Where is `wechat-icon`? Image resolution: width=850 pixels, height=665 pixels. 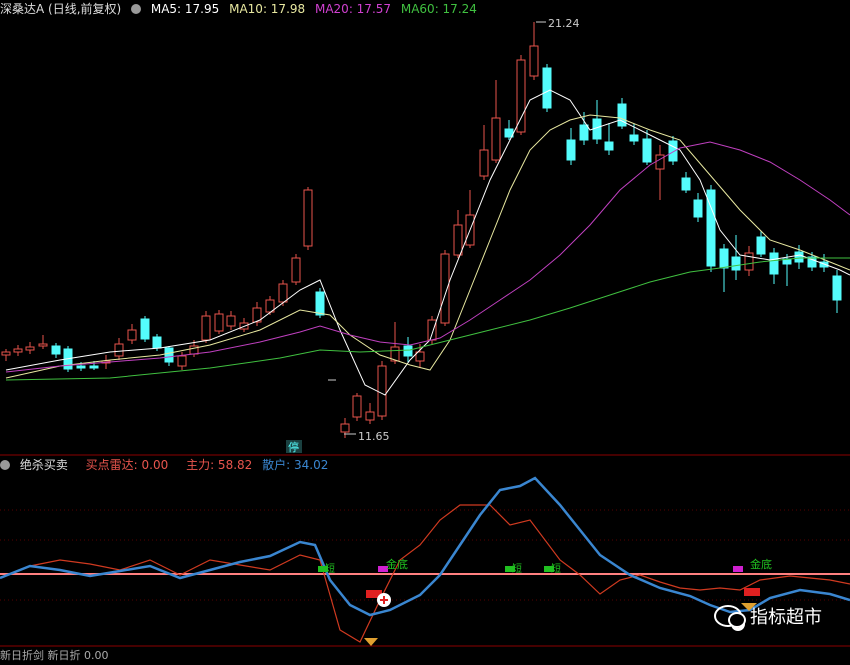 wechat-icon is located at coordinates (730, 616).